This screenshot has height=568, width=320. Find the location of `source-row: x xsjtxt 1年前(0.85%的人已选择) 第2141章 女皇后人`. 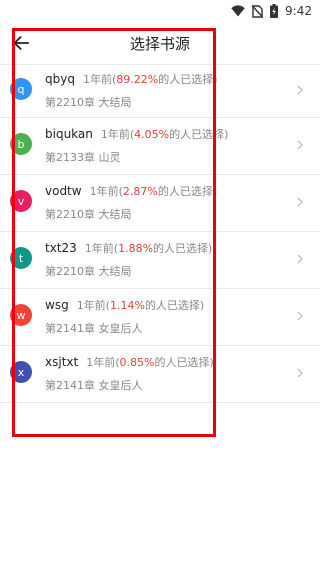

source-row: x xsjtxt 1年前(0.85%的人已选择) 第2141章 女皇后人 is located at coordinates (160, 374).